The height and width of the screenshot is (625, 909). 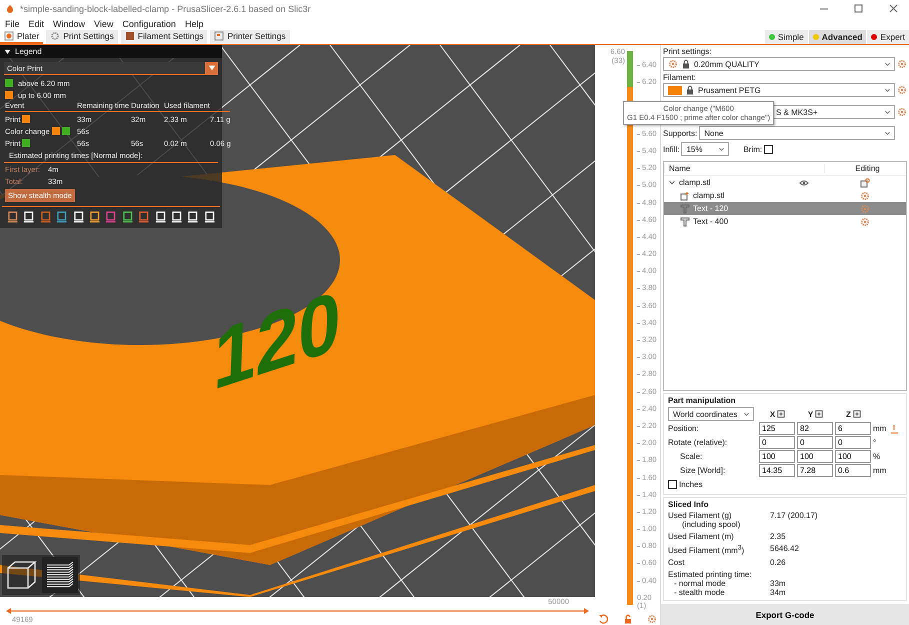 What do you see at coordinates (815, 471) in the screenshot?
I see `number-field: 7.28` at bounding box center [815, 471].